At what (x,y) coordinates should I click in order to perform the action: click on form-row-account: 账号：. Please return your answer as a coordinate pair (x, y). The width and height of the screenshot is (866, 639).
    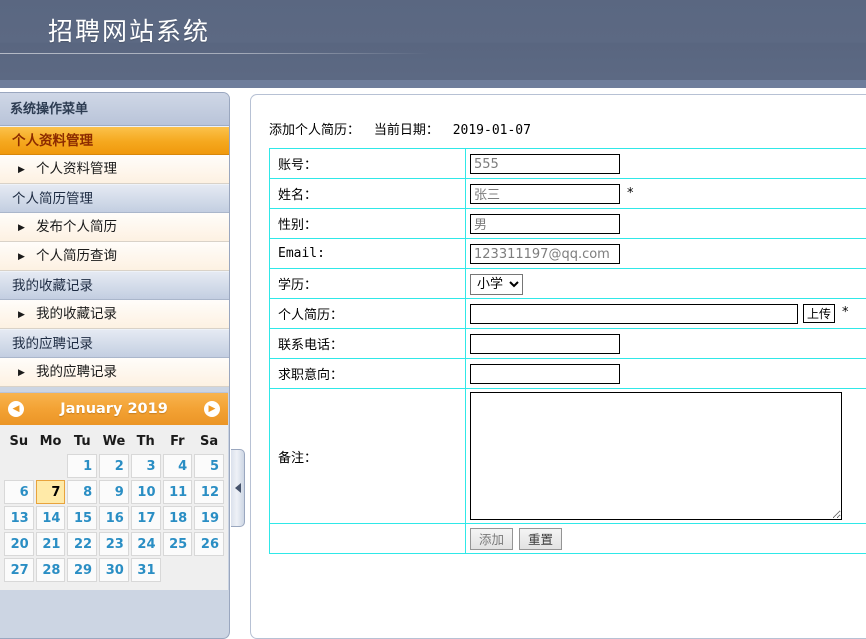
    Looking at the image, I should click on (567, 163).